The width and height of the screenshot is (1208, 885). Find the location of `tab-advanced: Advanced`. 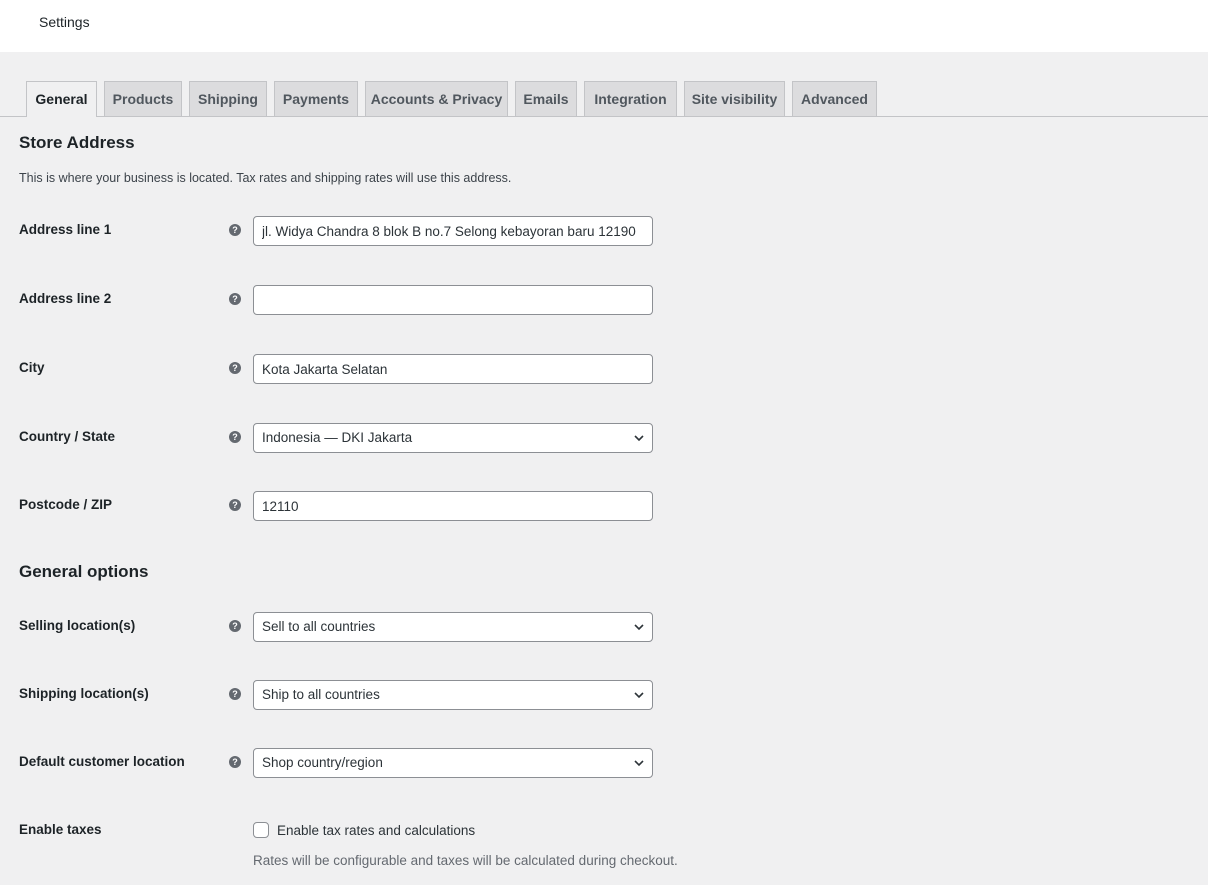

tab-advanced: Advanced is located at coordinates (834, 98).